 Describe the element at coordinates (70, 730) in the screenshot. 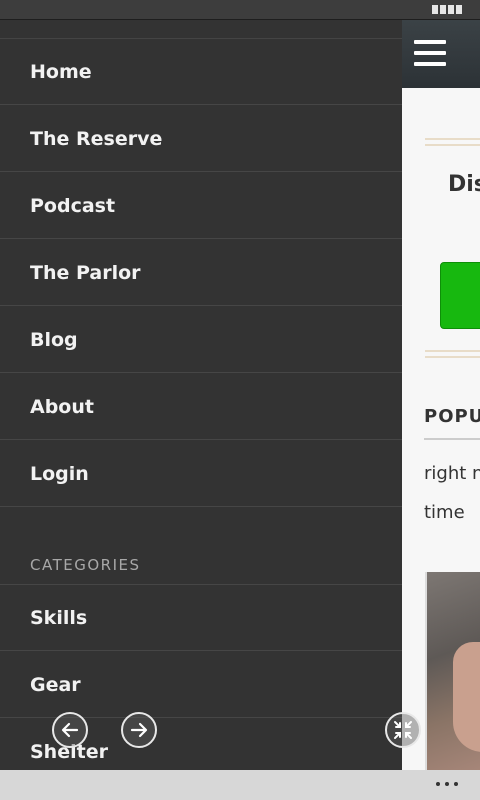

I see `arrow-left-icon` at that location.